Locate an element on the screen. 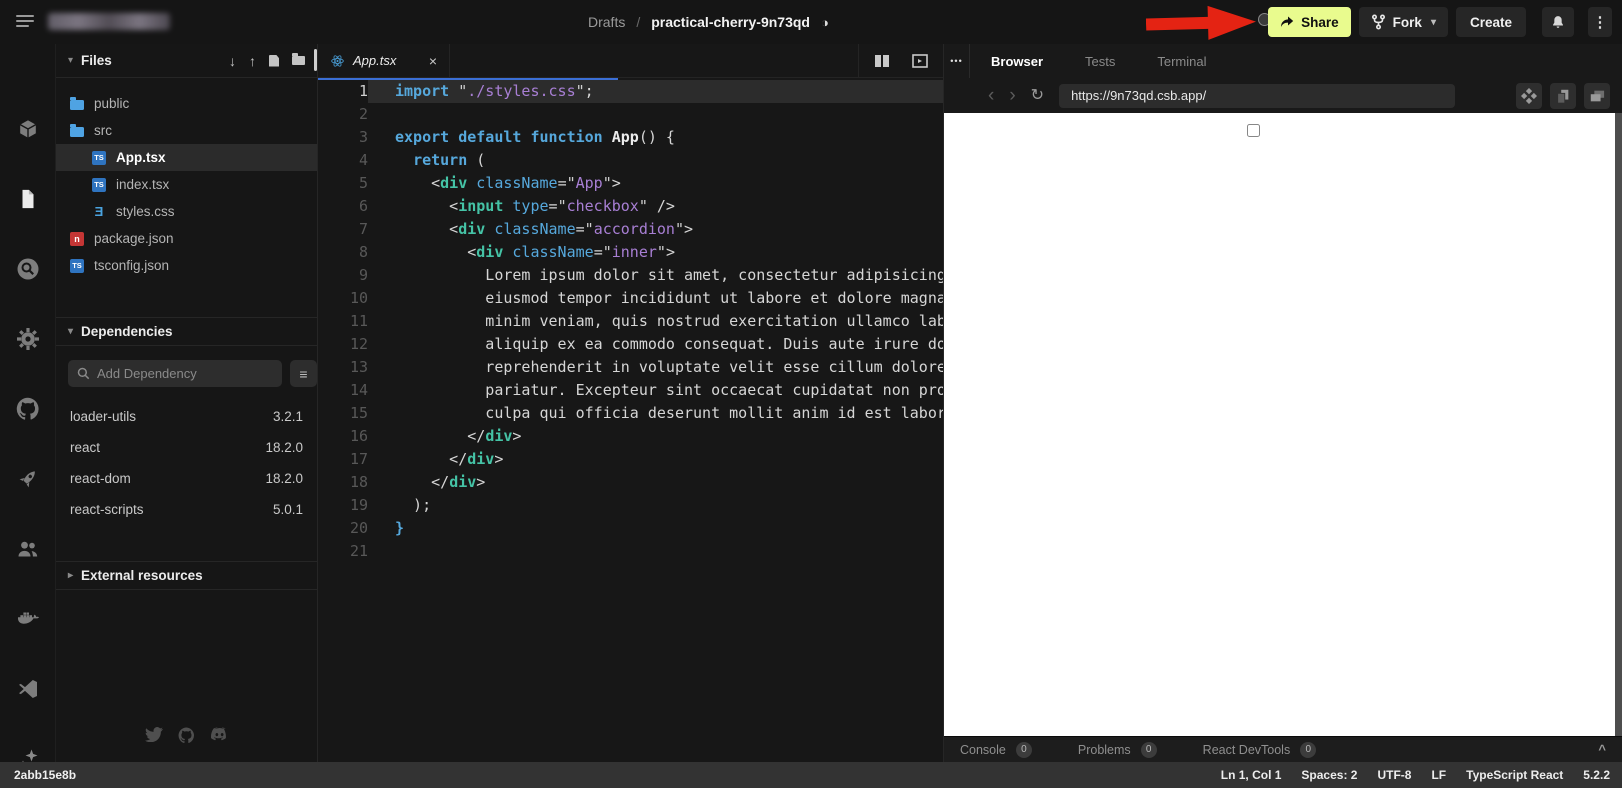 The width and height of the screenshot is (1622, 788). split-view-icon is located at coordinates (882, 61).